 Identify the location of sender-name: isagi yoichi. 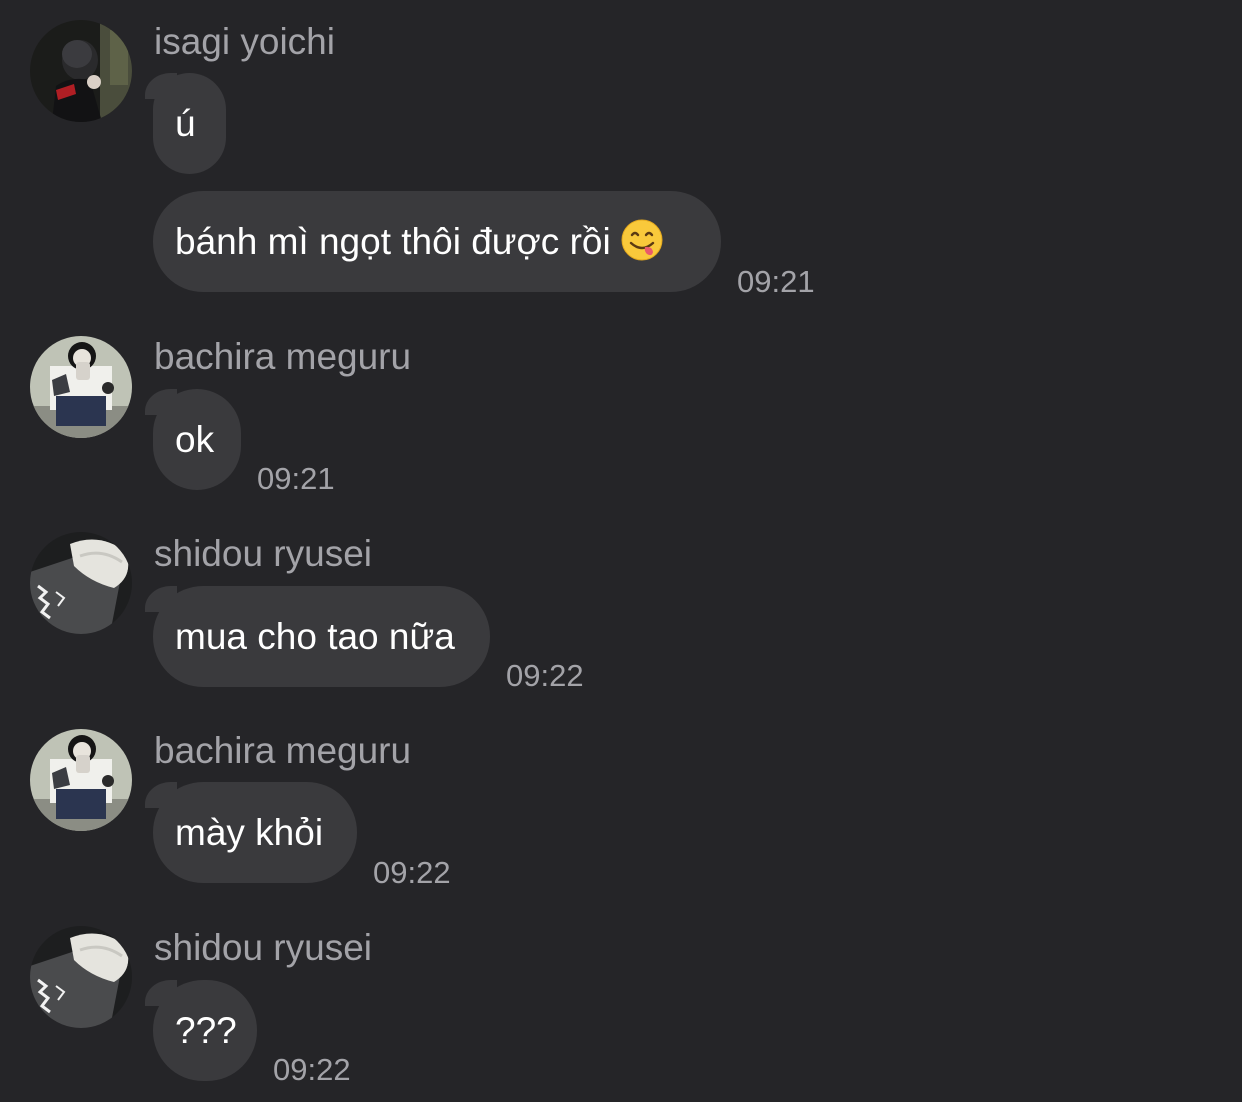
(244, 41).